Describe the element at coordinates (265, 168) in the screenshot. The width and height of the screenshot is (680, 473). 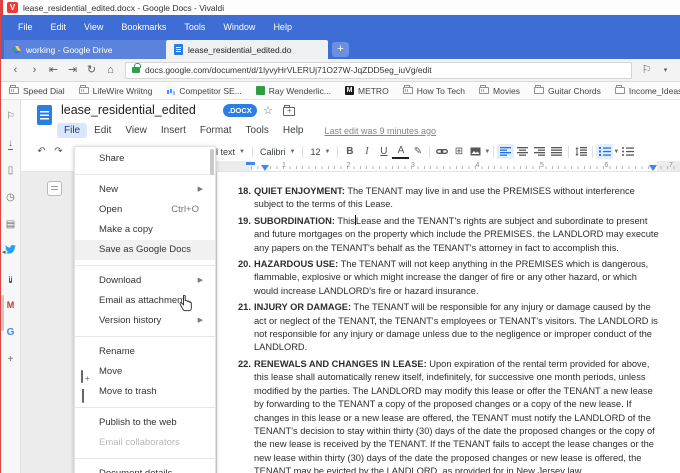
I see `left-indent-marker` at that location.